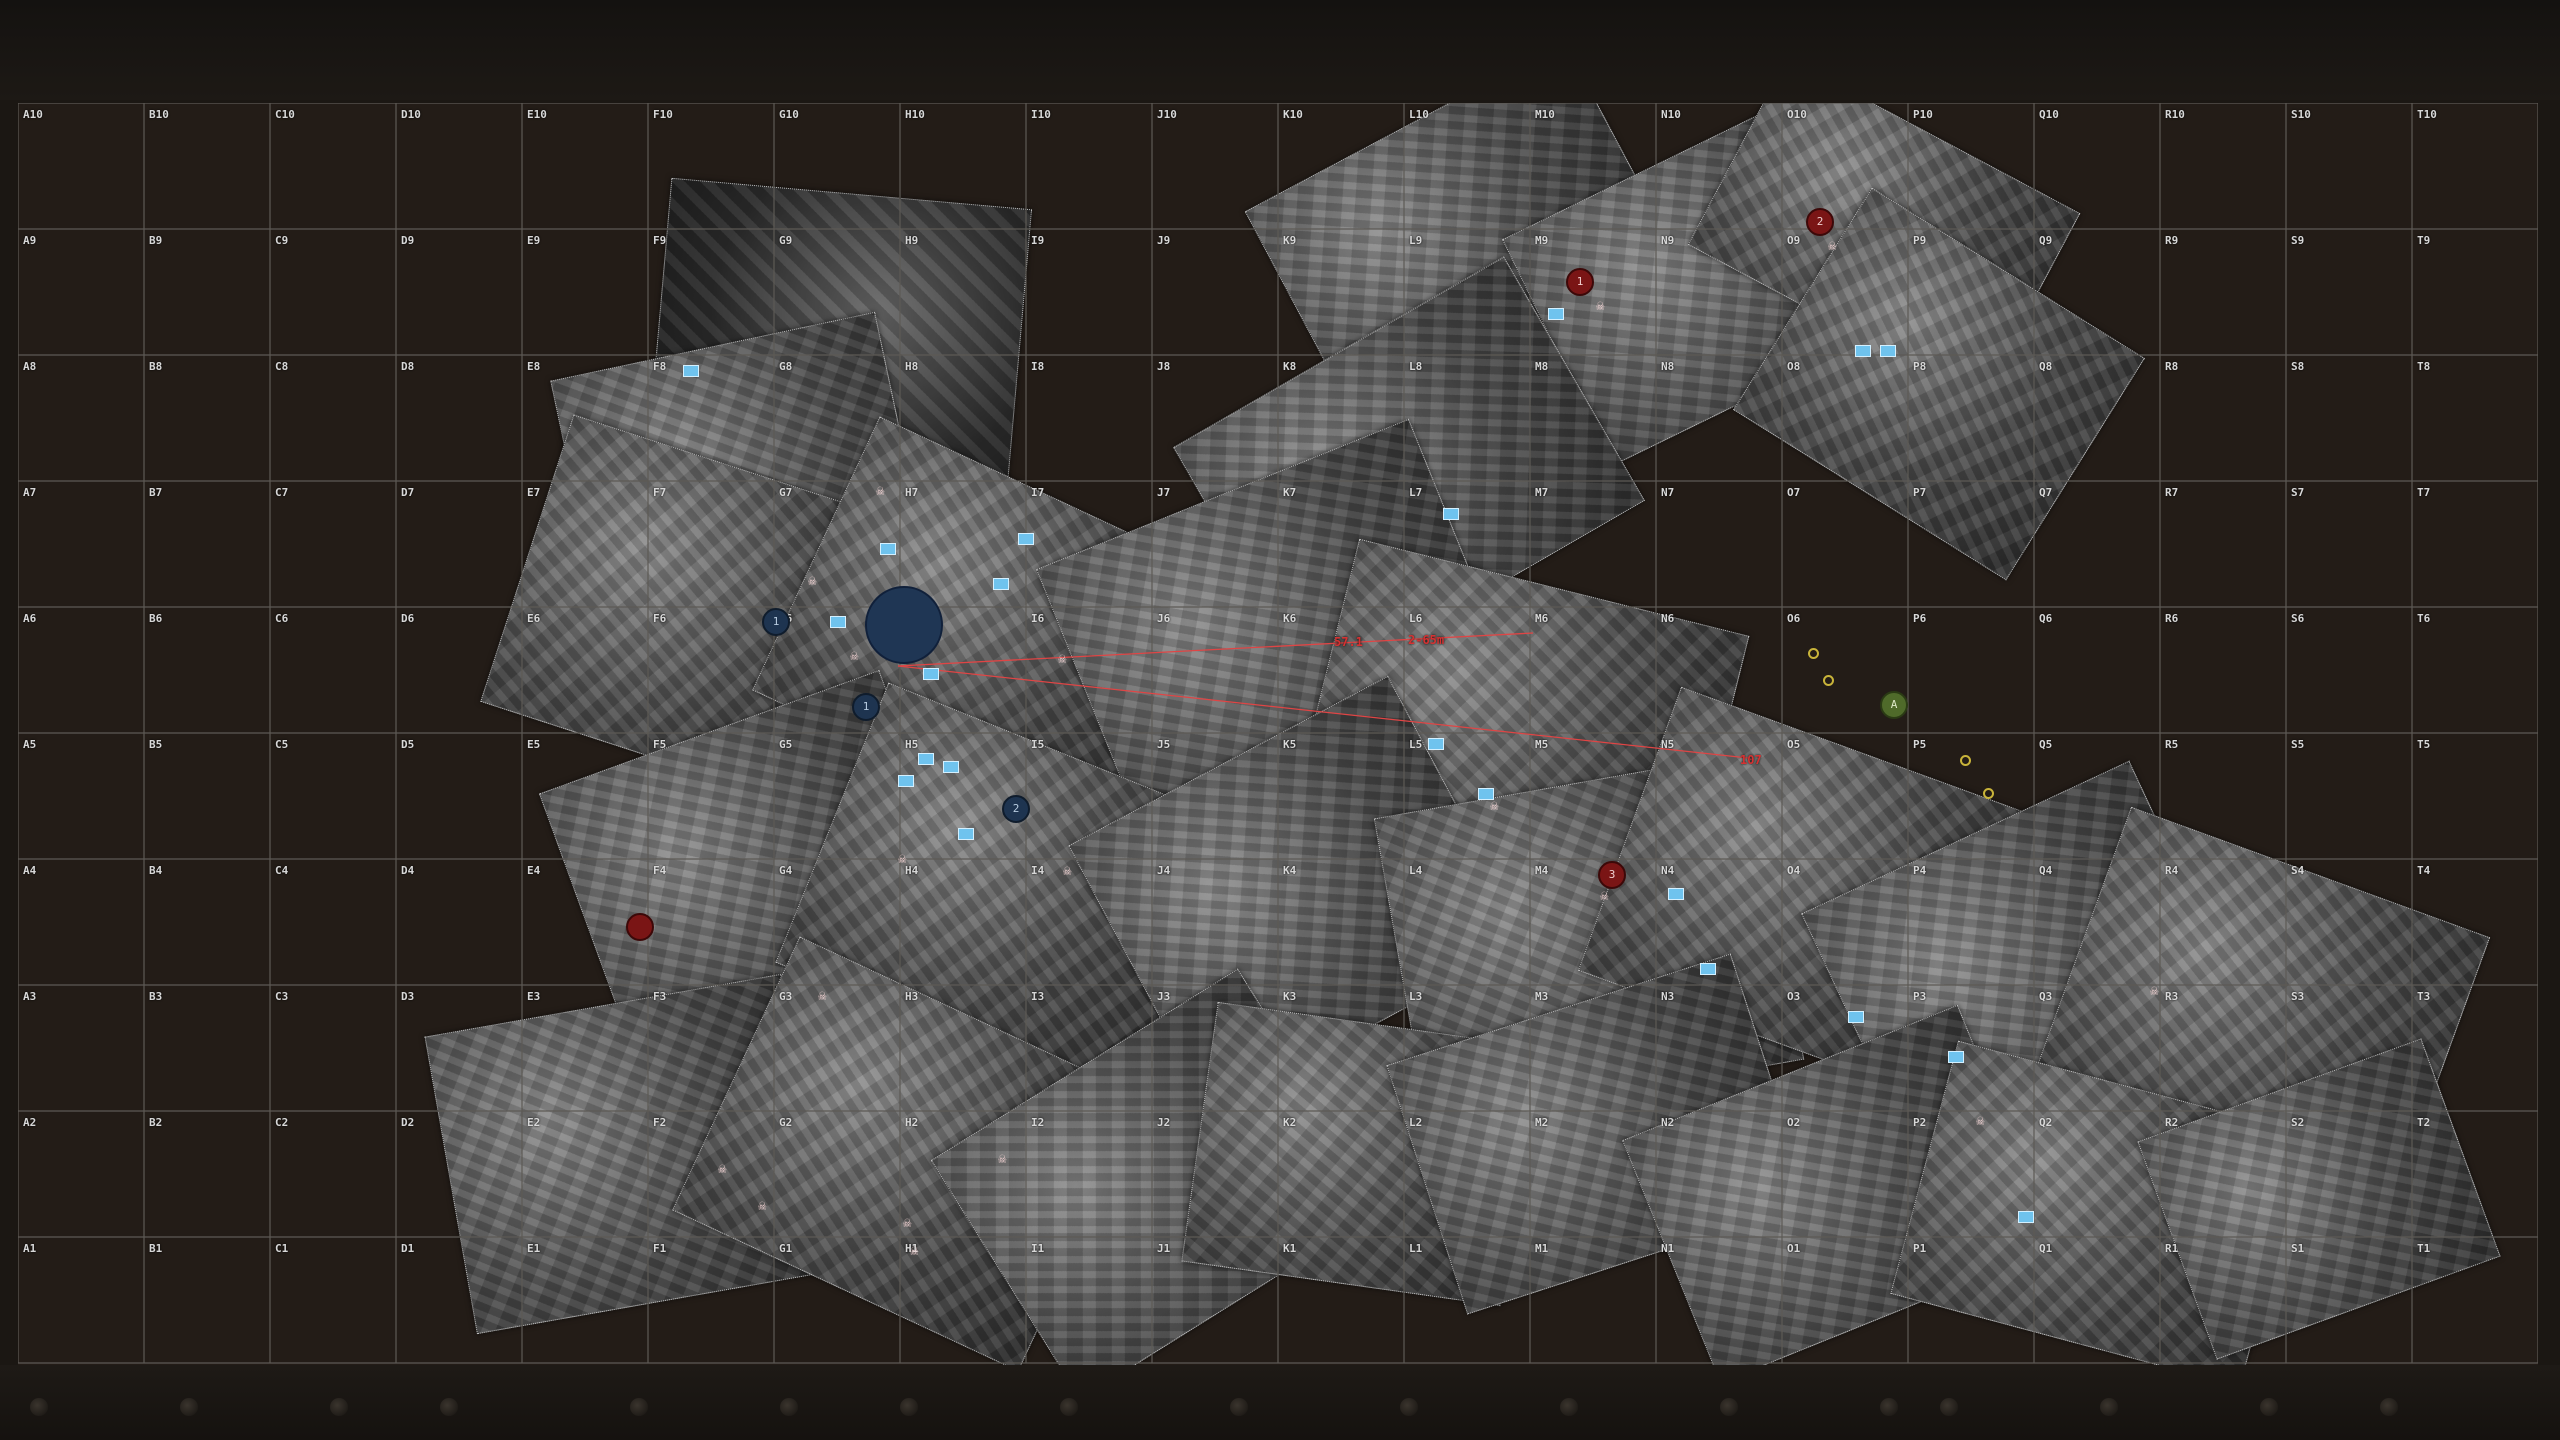 This screenshot has height=1440, width=2560. I want to click on bottom-frame-bar, so click(1280, 1402).